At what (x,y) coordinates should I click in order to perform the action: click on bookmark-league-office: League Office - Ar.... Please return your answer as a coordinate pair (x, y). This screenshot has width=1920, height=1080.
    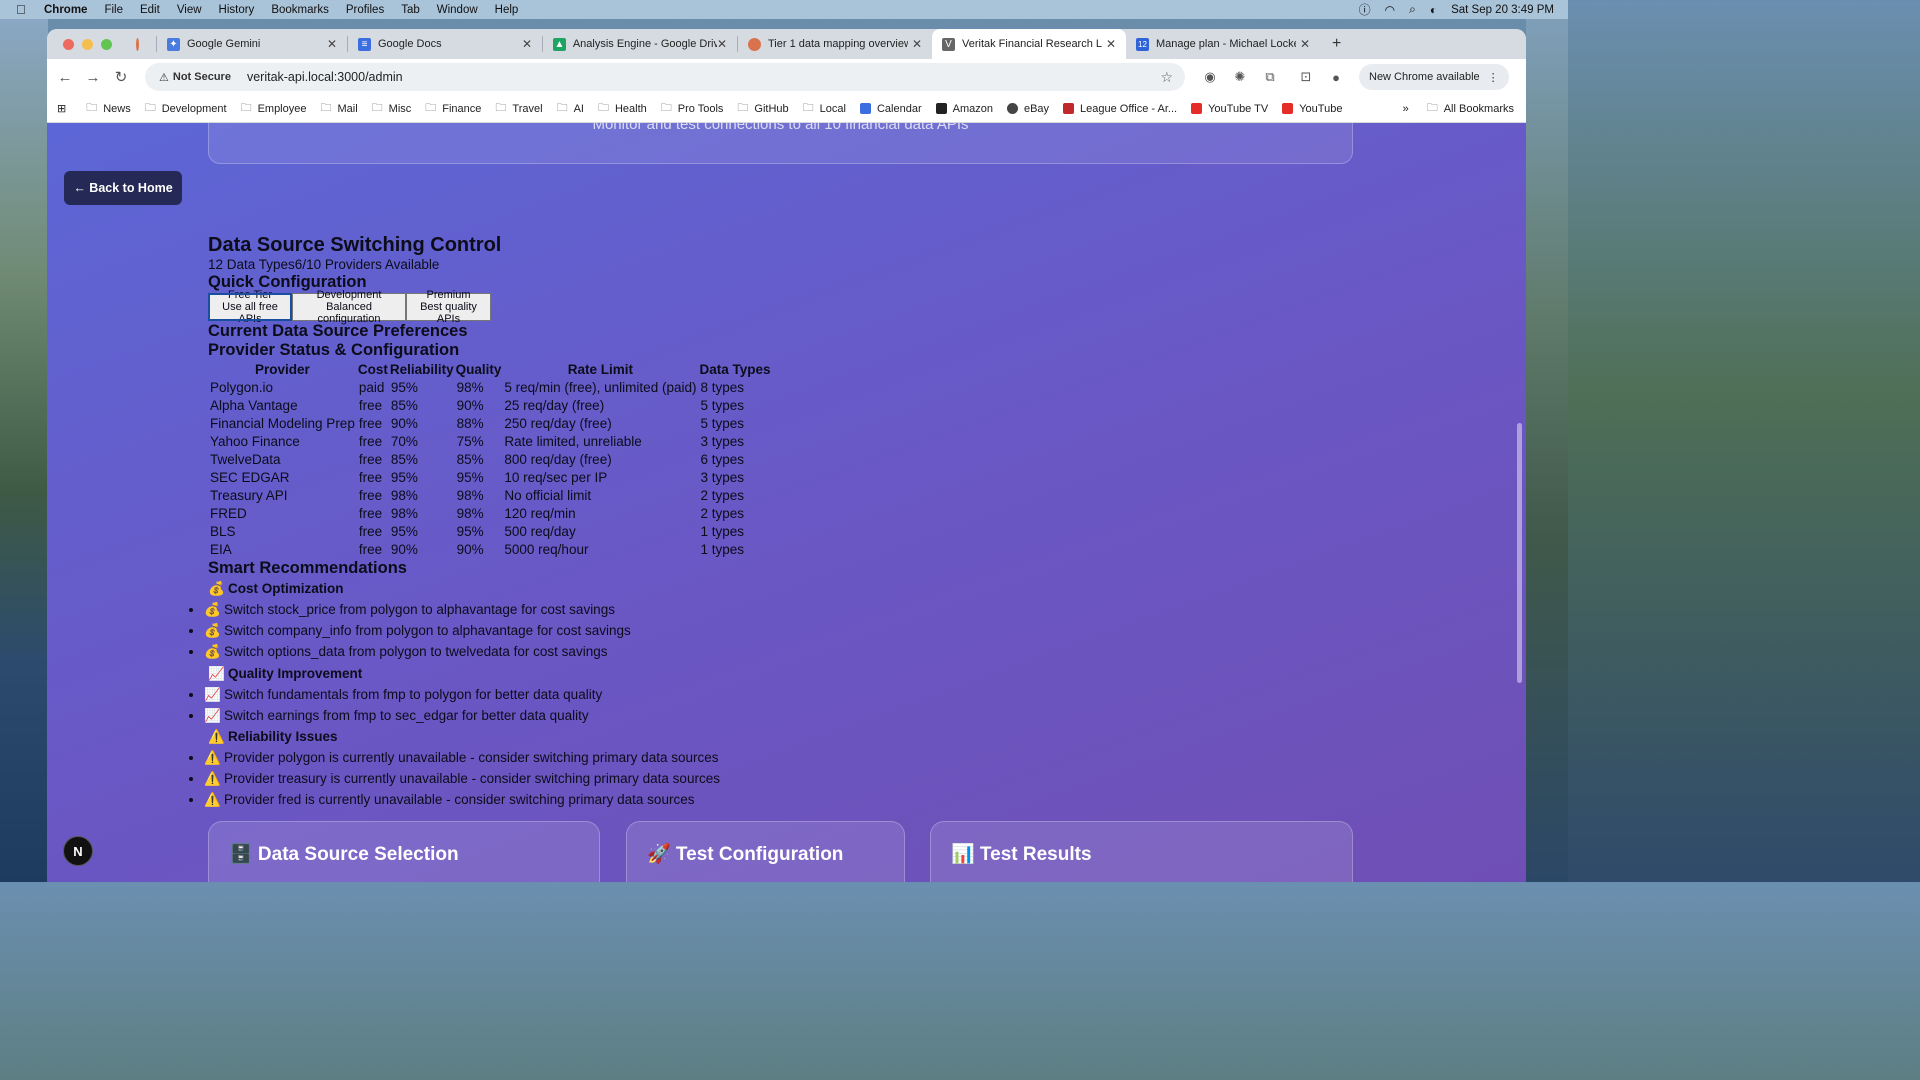
    Looking at the image, I should click on (1120, 109).